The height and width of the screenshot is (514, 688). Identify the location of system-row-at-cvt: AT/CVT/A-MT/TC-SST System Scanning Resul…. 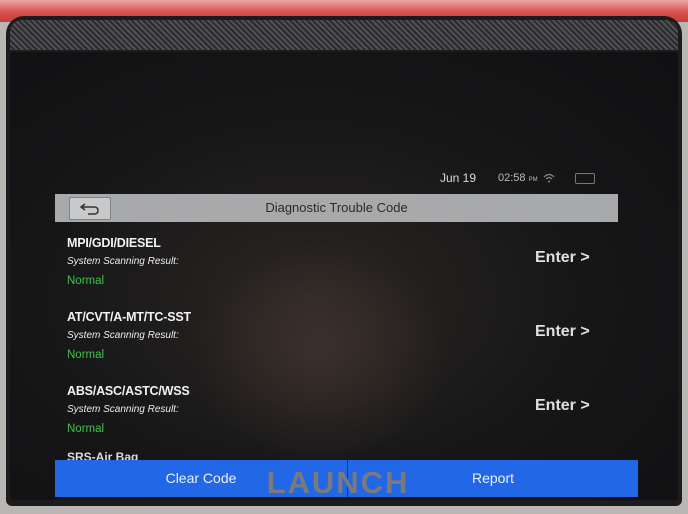
(336, 332).